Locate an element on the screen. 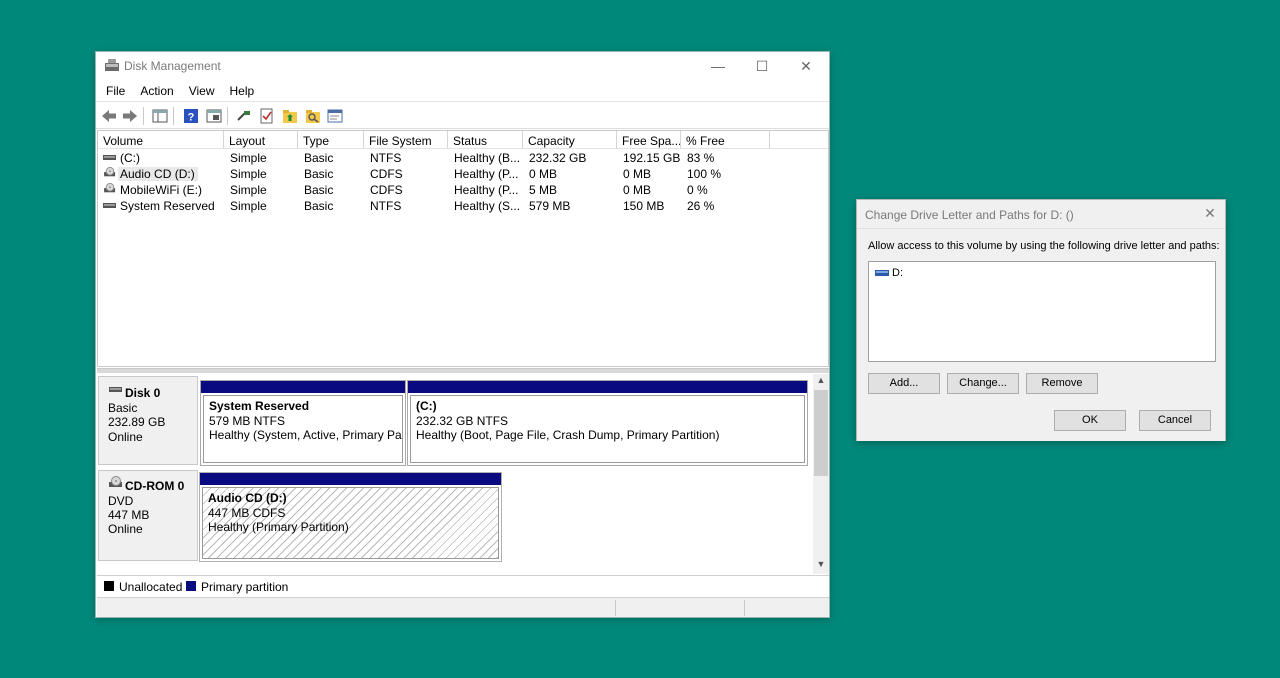  disk-type: DVD is located at coordinates (121, 501).